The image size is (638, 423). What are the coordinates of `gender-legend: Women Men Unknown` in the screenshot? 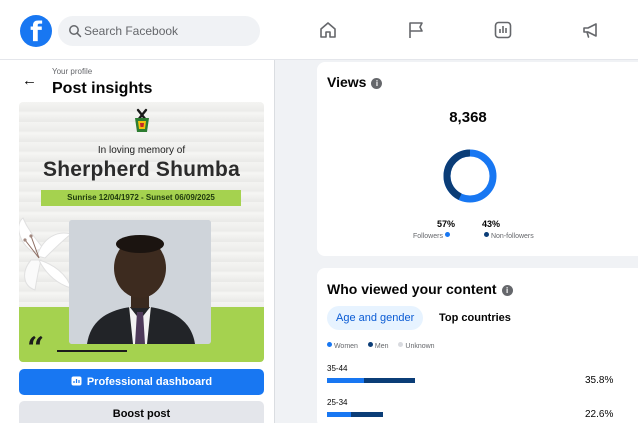 It's located at (385, 346).